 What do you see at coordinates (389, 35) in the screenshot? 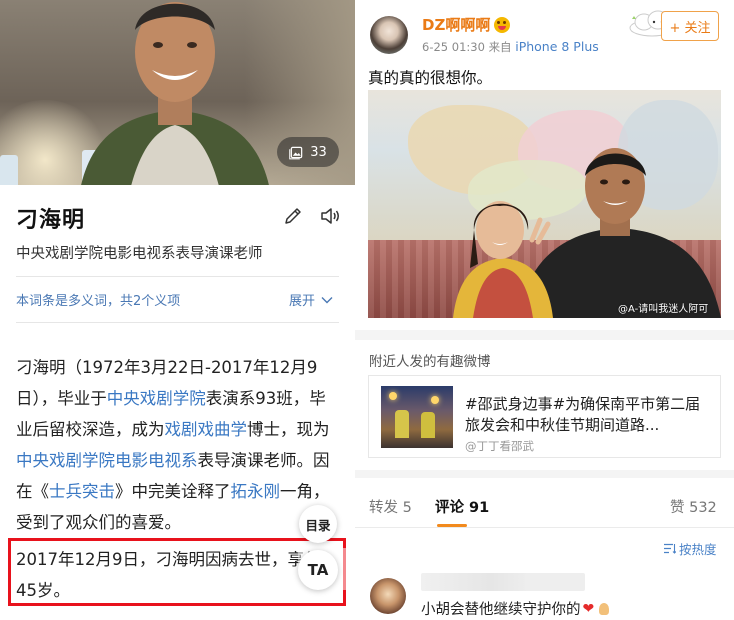
I see `avatar` at bounding box center [389, 35].